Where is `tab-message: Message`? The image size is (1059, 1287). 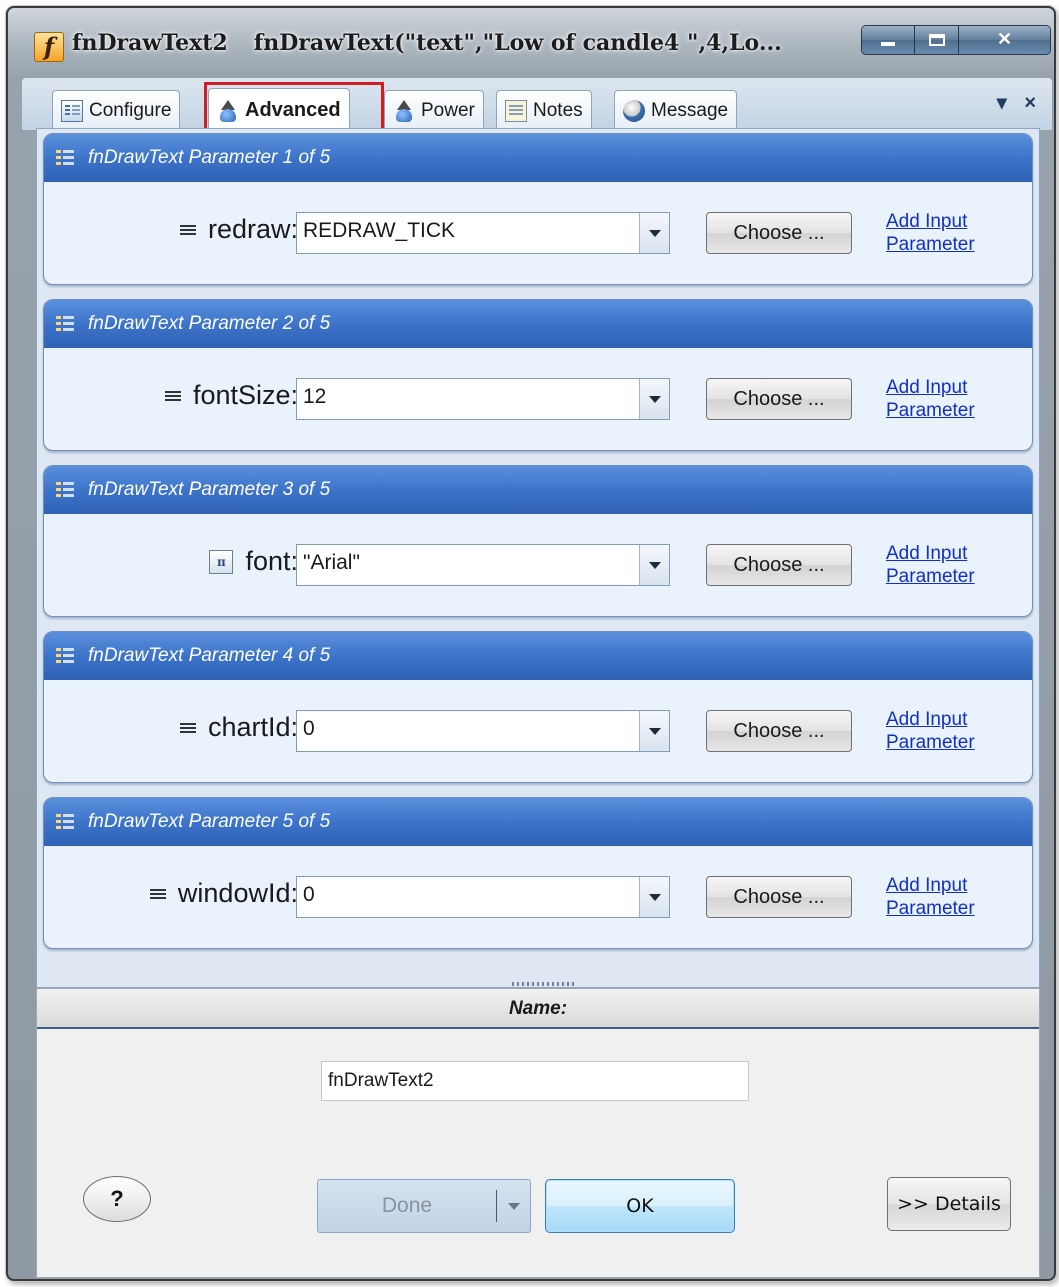
tab-message: Message is located at coordinates (676, 110).